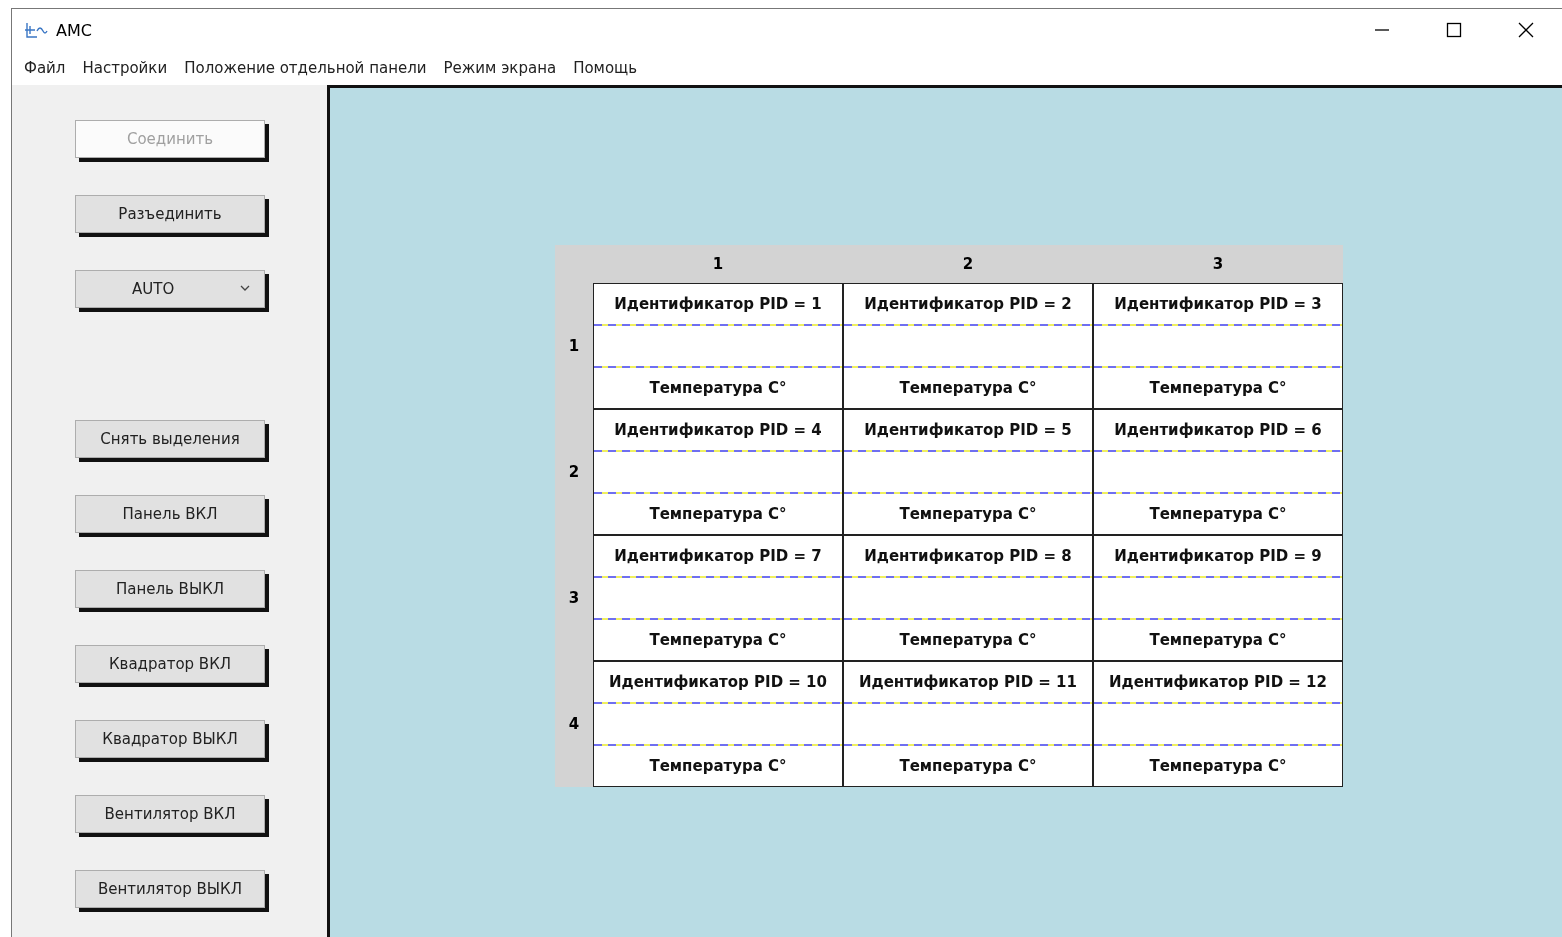 This screenshot has height=937, width=1562. I want to click on pid-cell: Идентификатор PID = 10 Температура C°, so click(718, 724).